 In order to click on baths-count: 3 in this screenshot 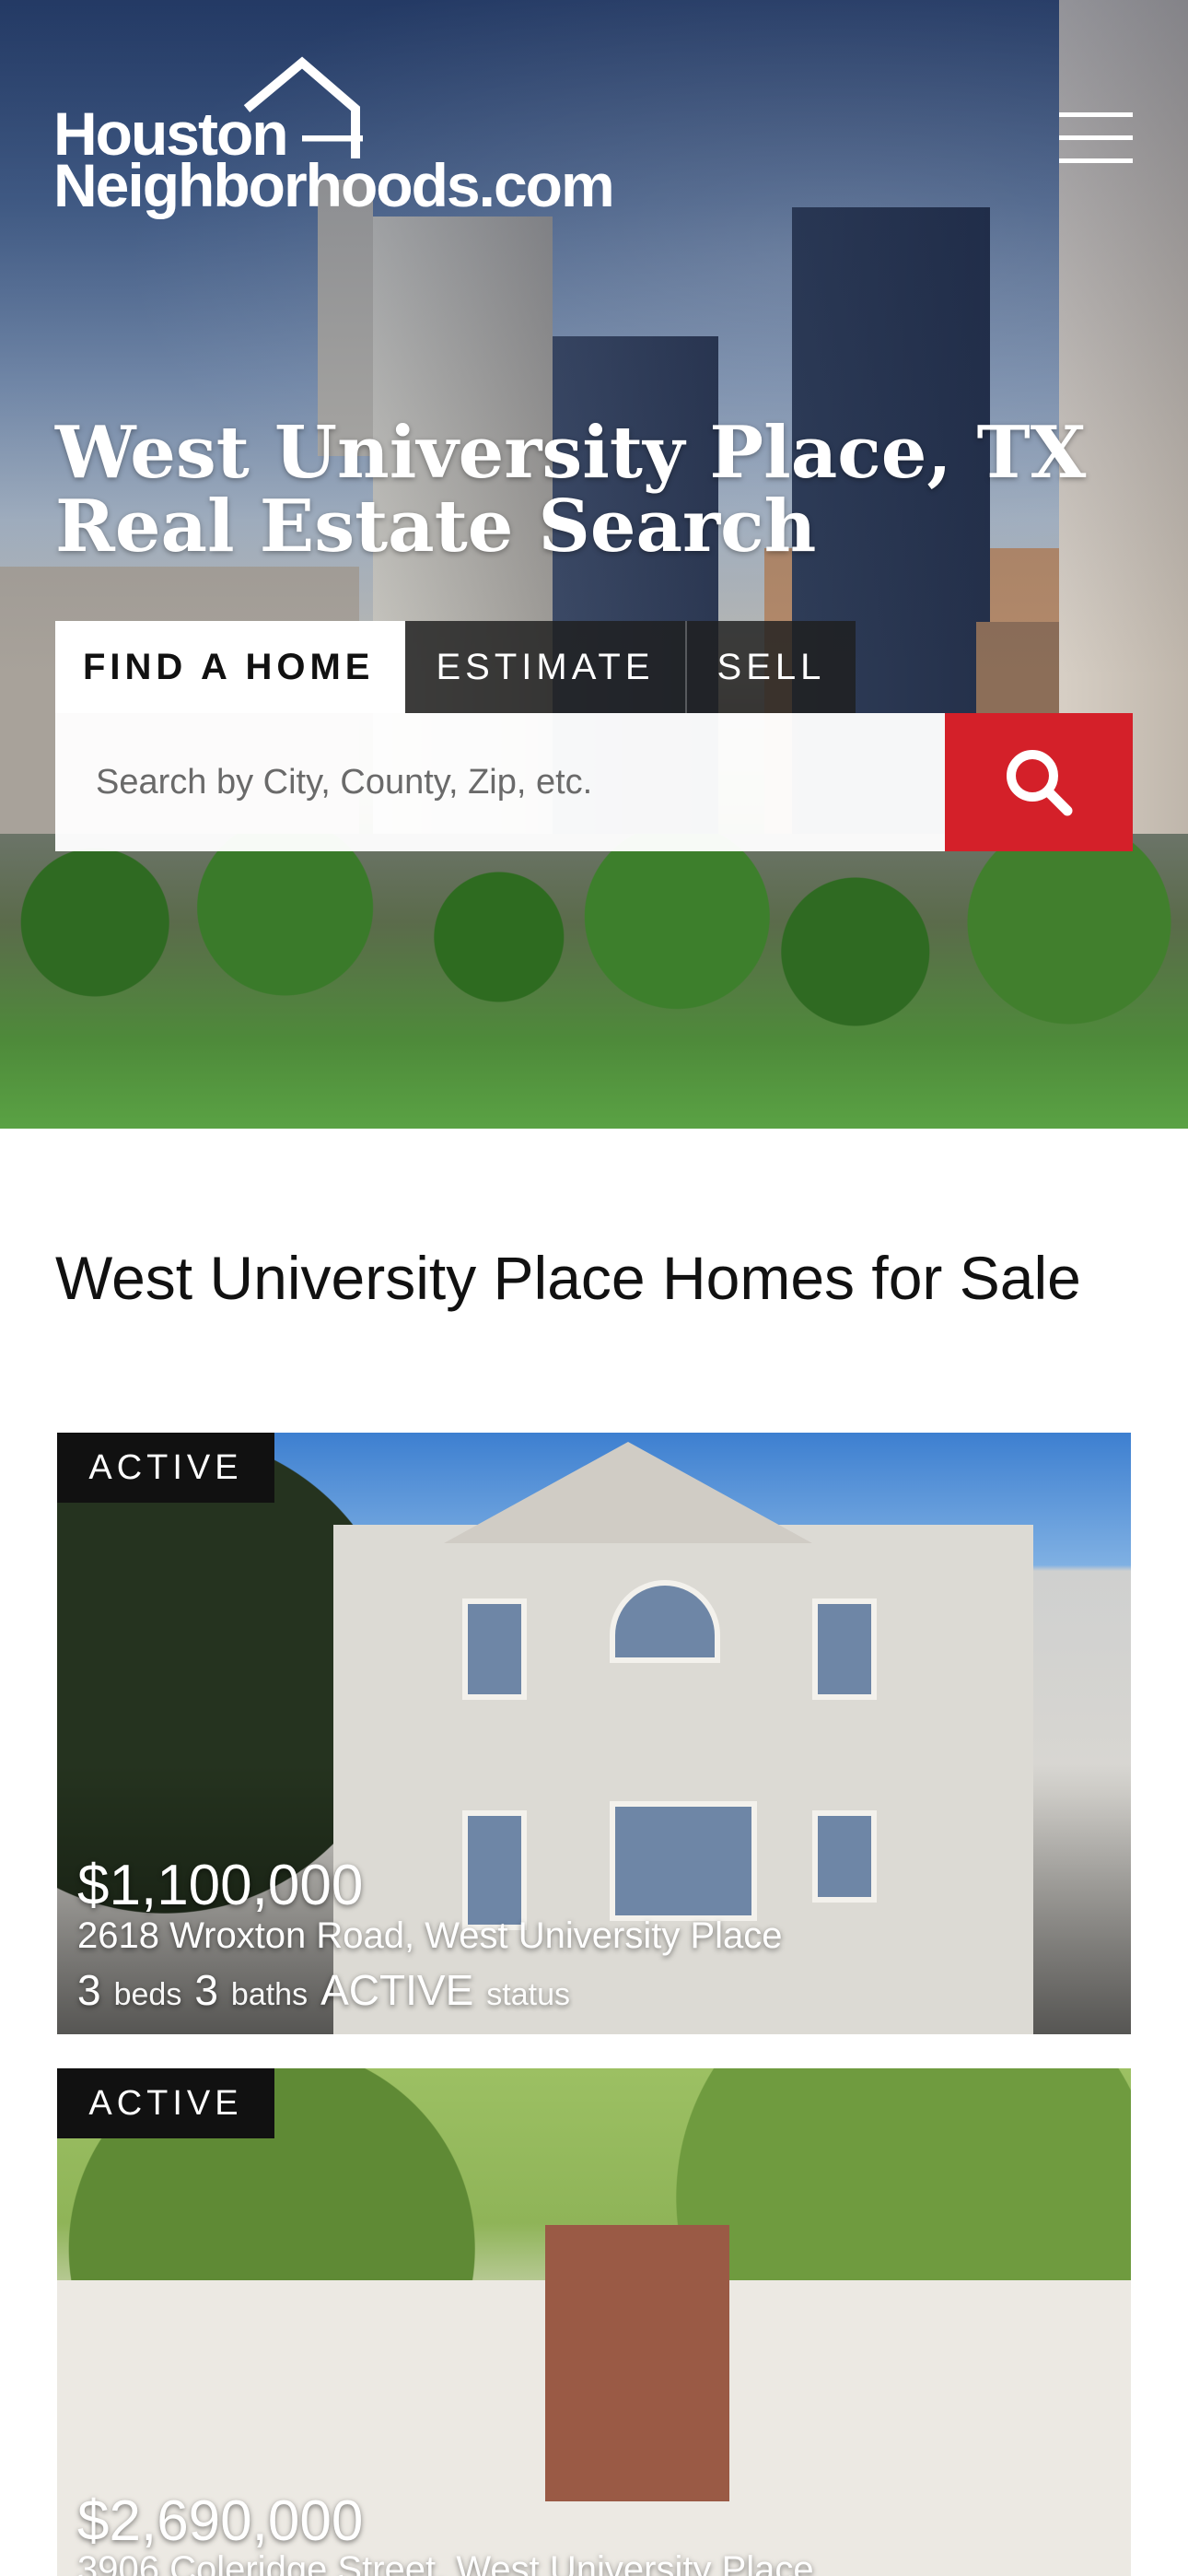, I will do `click(206, 1990)`.